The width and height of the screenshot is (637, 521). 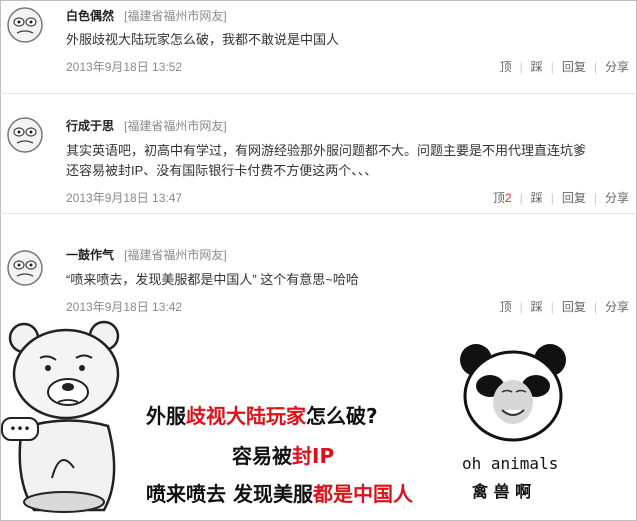 What do you see at coordinates (90, 254) in the screenshot?
I see `comment-username: 一鼓作气` at bounding box center [90, 254].